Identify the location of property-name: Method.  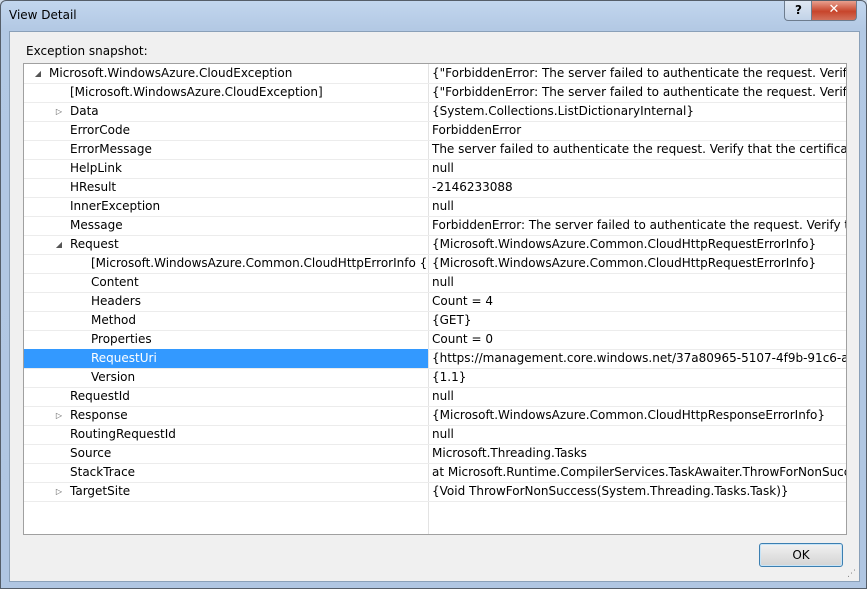
(114, 320).